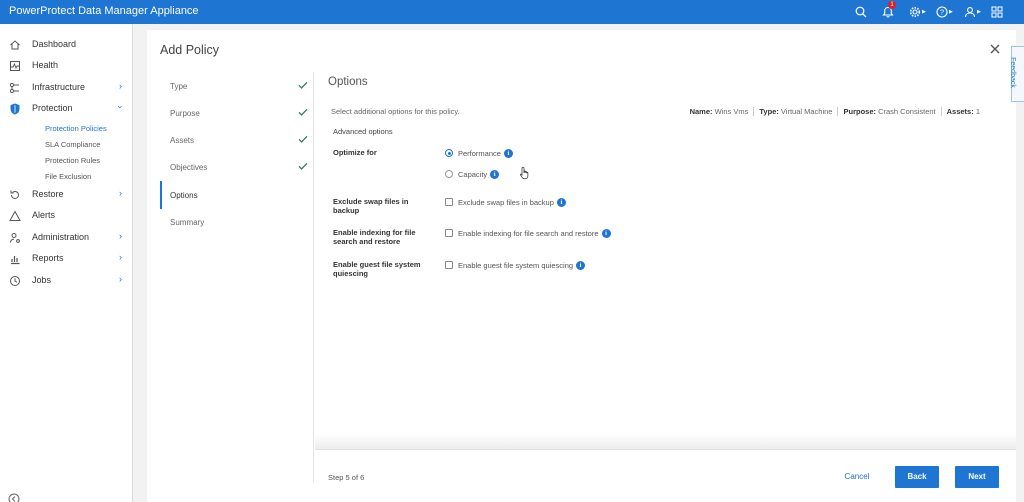 This screenshot has height=502, width=1024. I want to click on sidebar-item-infrastructure: Infrastructure ›, so click(66, 88).